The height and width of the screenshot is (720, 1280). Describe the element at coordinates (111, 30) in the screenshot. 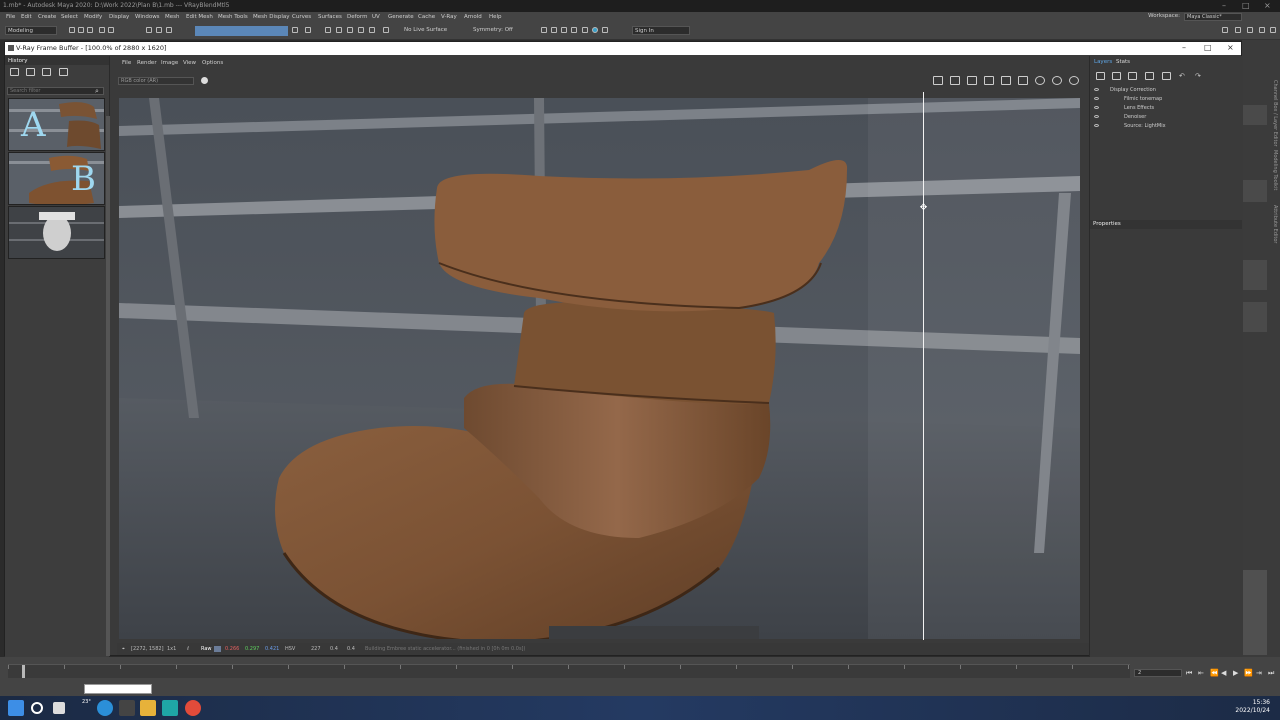

I see `redo-icon` at that location.